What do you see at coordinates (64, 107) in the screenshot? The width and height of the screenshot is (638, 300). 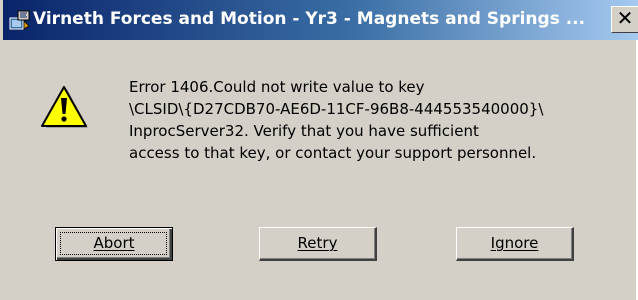 I see `warning-icon` at bounding box center [64, 107].